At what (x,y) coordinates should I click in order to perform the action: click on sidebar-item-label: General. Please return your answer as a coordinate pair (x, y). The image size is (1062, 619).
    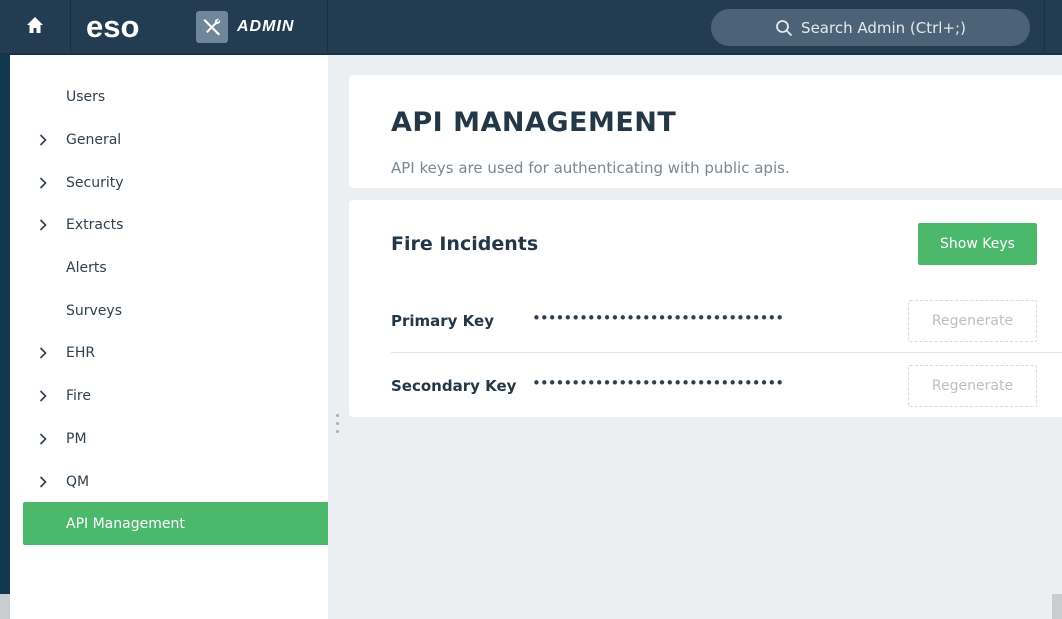
    Looking at the image, I should click on (94, 139).